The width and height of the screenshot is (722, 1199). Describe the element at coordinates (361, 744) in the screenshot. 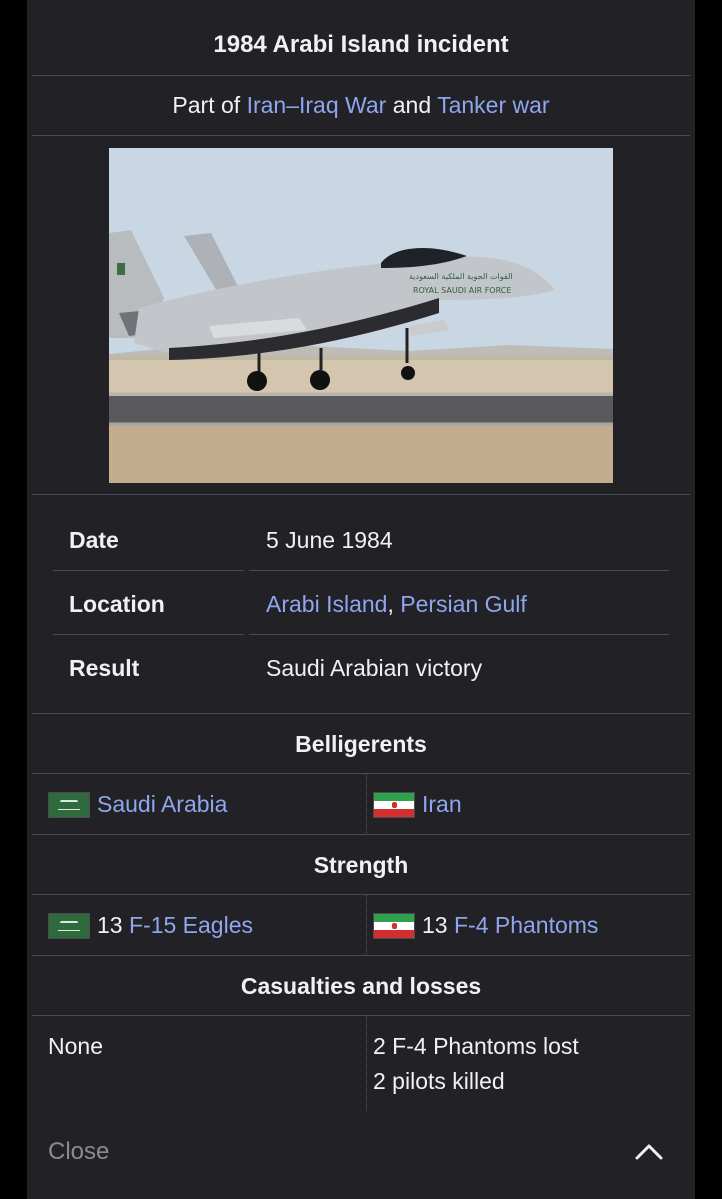

I see `belligerents-heading: Belligerents` at that location.